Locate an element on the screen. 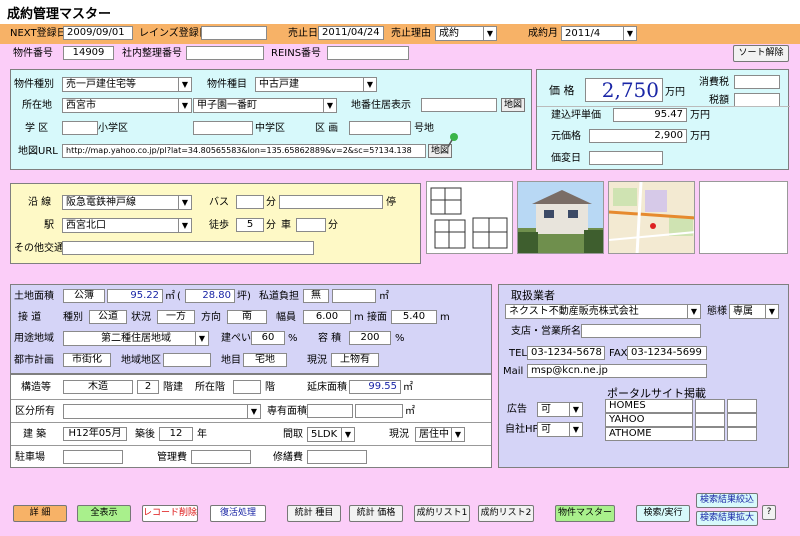 The image size is (800, 536). property-master-button: 物件マスター is located at coordinates (585, 513).